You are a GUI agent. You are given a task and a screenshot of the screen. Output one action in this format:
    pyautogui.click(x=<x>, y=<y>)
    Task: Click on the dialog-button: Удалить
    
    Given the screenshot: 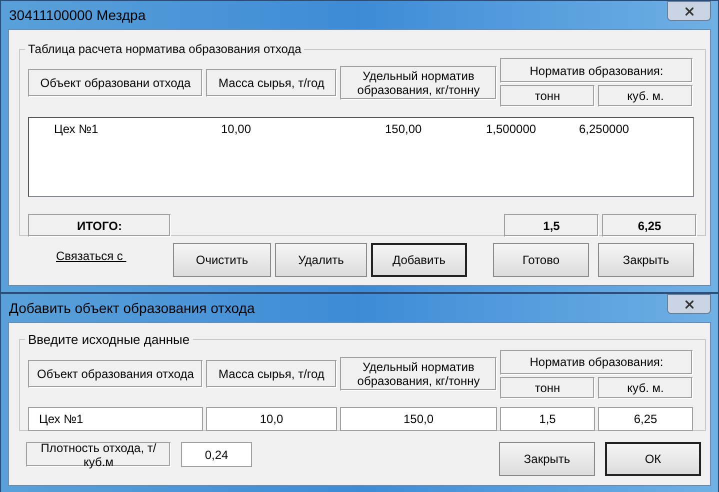 What is the action you would take?
    pyautogui.click(x=321, y=260)
    